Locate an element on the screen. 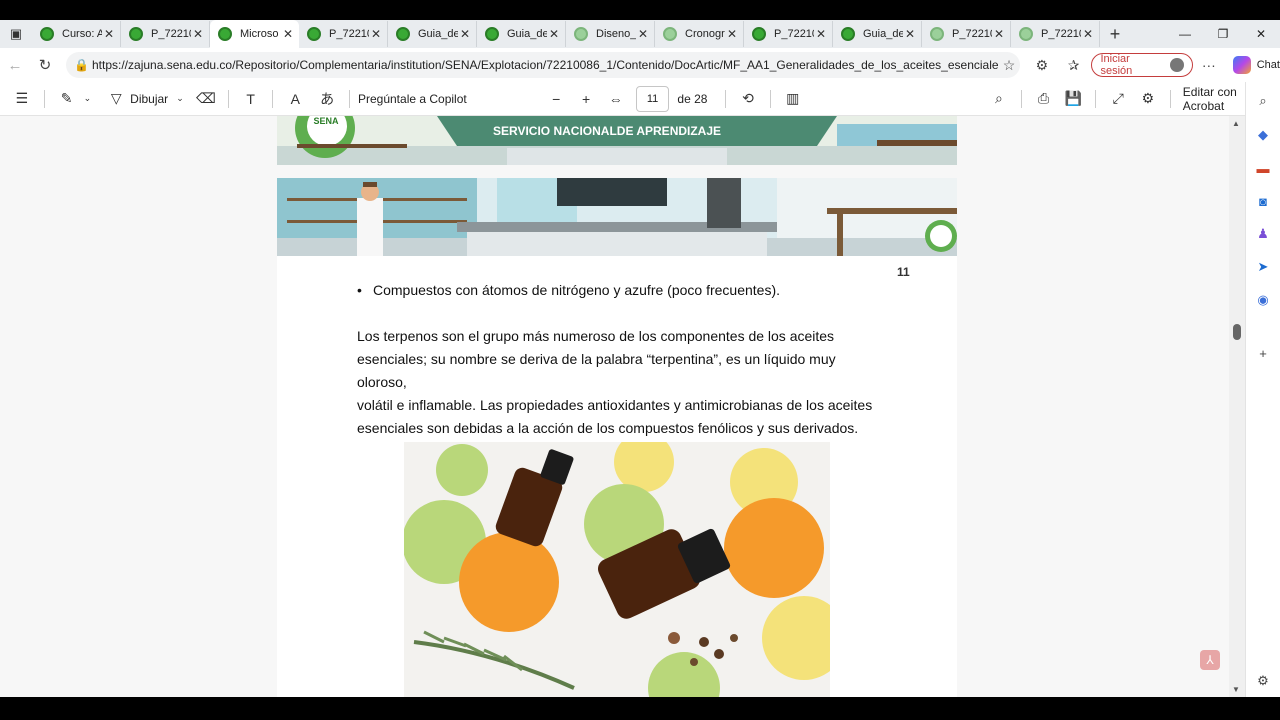  extensions-icon: ⚙ is located at coordinates (1042, 65).